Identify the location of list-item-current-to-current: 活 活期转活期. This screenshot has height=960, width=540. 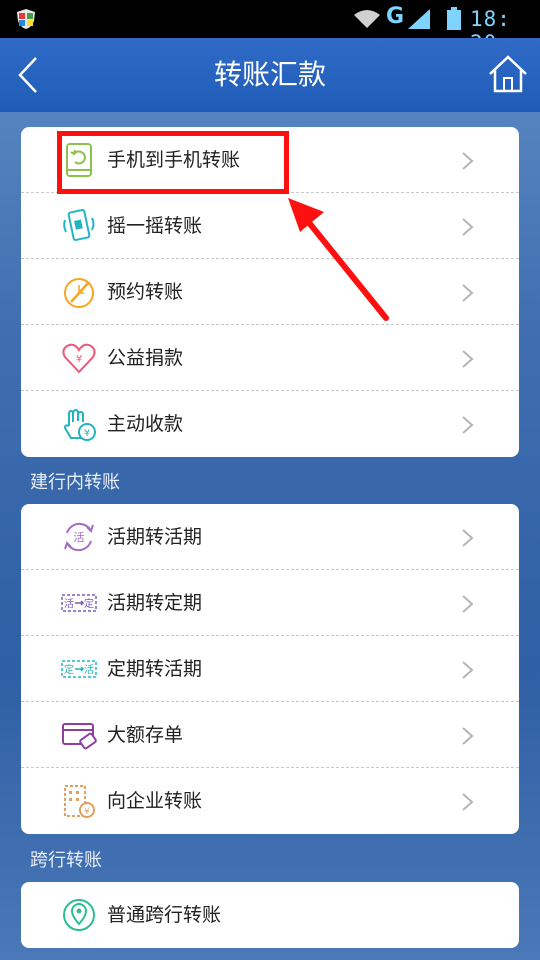
(270, 537).